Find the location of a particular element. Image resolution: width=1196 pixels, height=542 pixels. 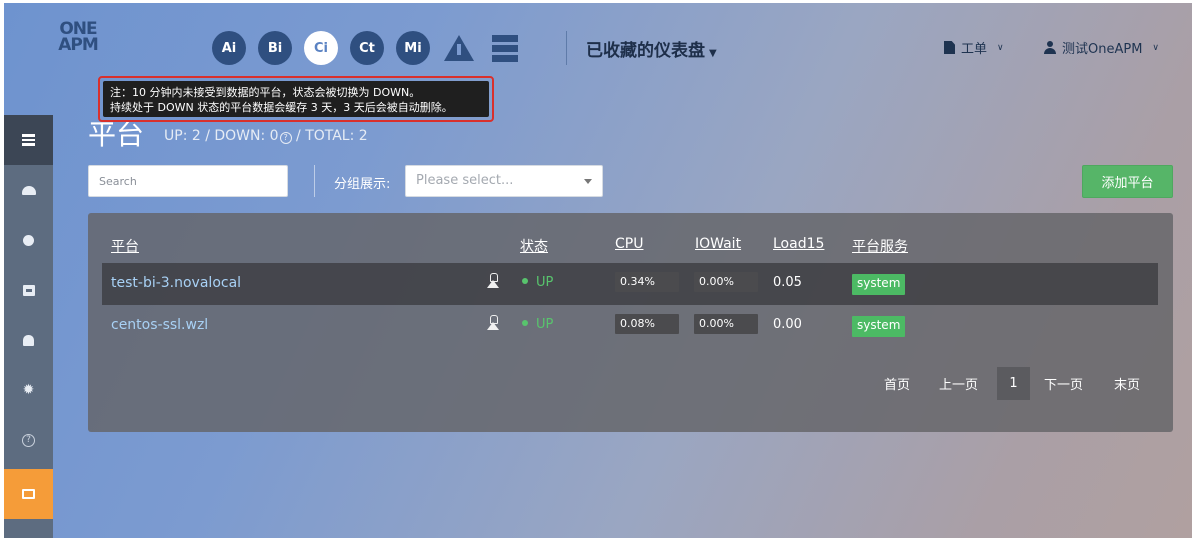

group-display-label: 分组展示: is located at coordinates (362, 184).